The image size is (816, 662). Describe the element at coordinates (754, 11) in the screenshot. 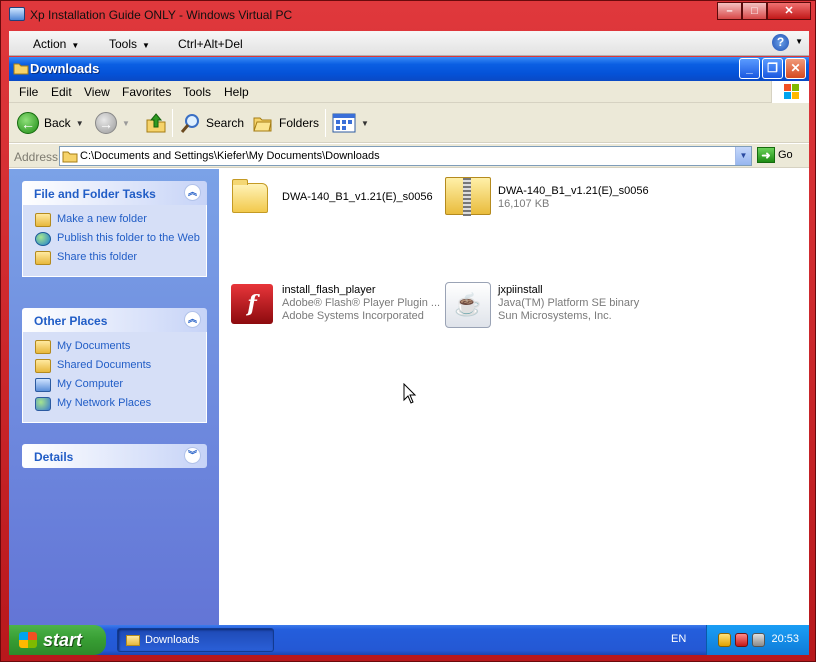

I see `maximize-button: □` at that location.